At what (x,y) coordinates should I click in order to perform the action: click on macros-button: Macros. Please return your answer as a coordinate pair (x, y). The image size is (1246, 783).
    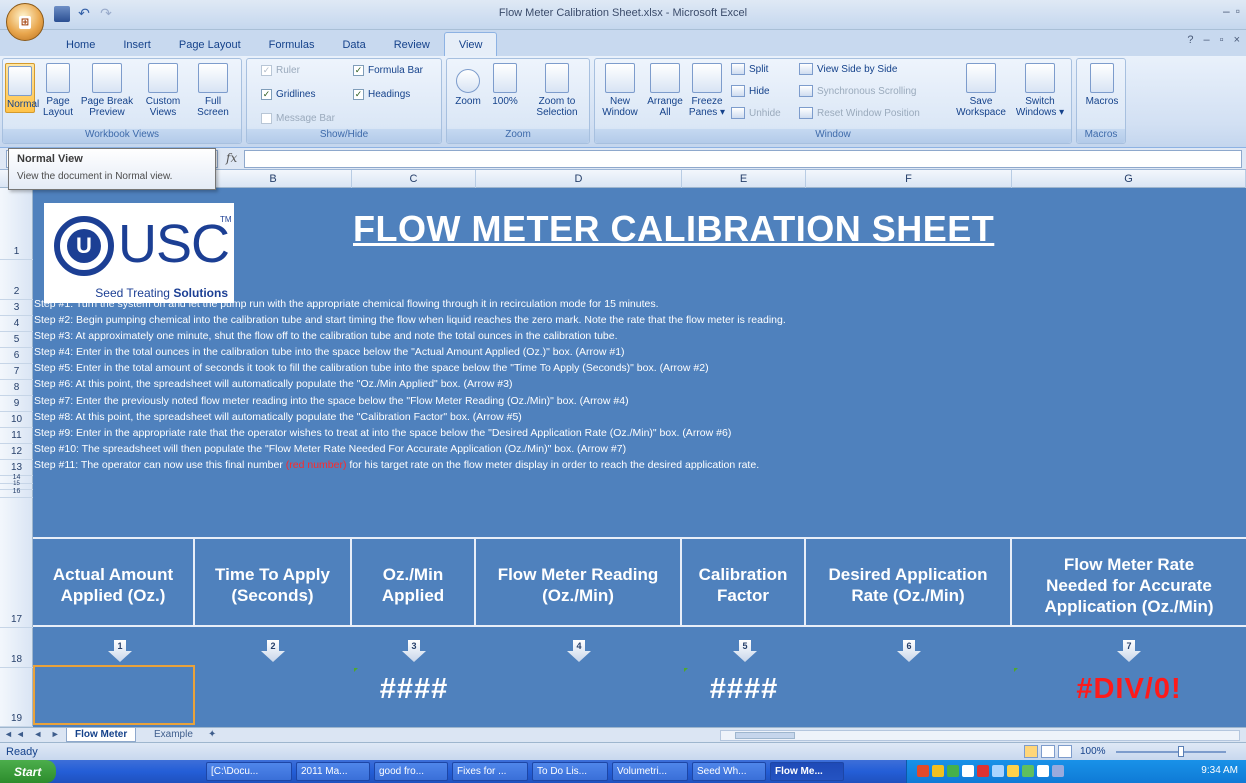
    Looking at the image, I should click on (1102, 85).